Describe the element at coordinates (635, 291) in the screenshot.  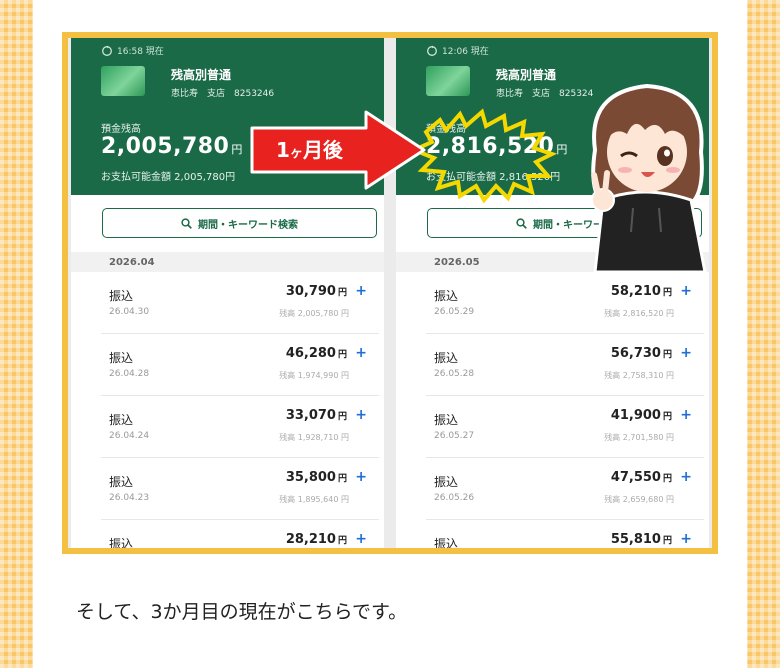
I see `amount-value: 58,210` at that location.